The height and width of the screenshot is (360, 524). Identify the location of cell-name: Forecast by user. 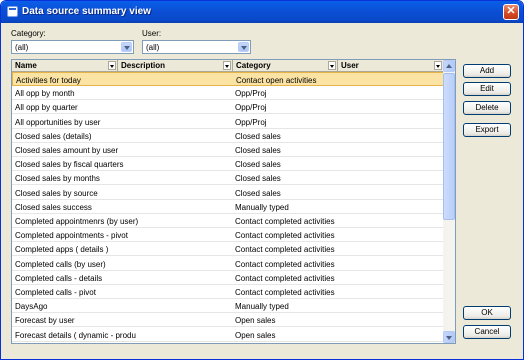
(45, 321).